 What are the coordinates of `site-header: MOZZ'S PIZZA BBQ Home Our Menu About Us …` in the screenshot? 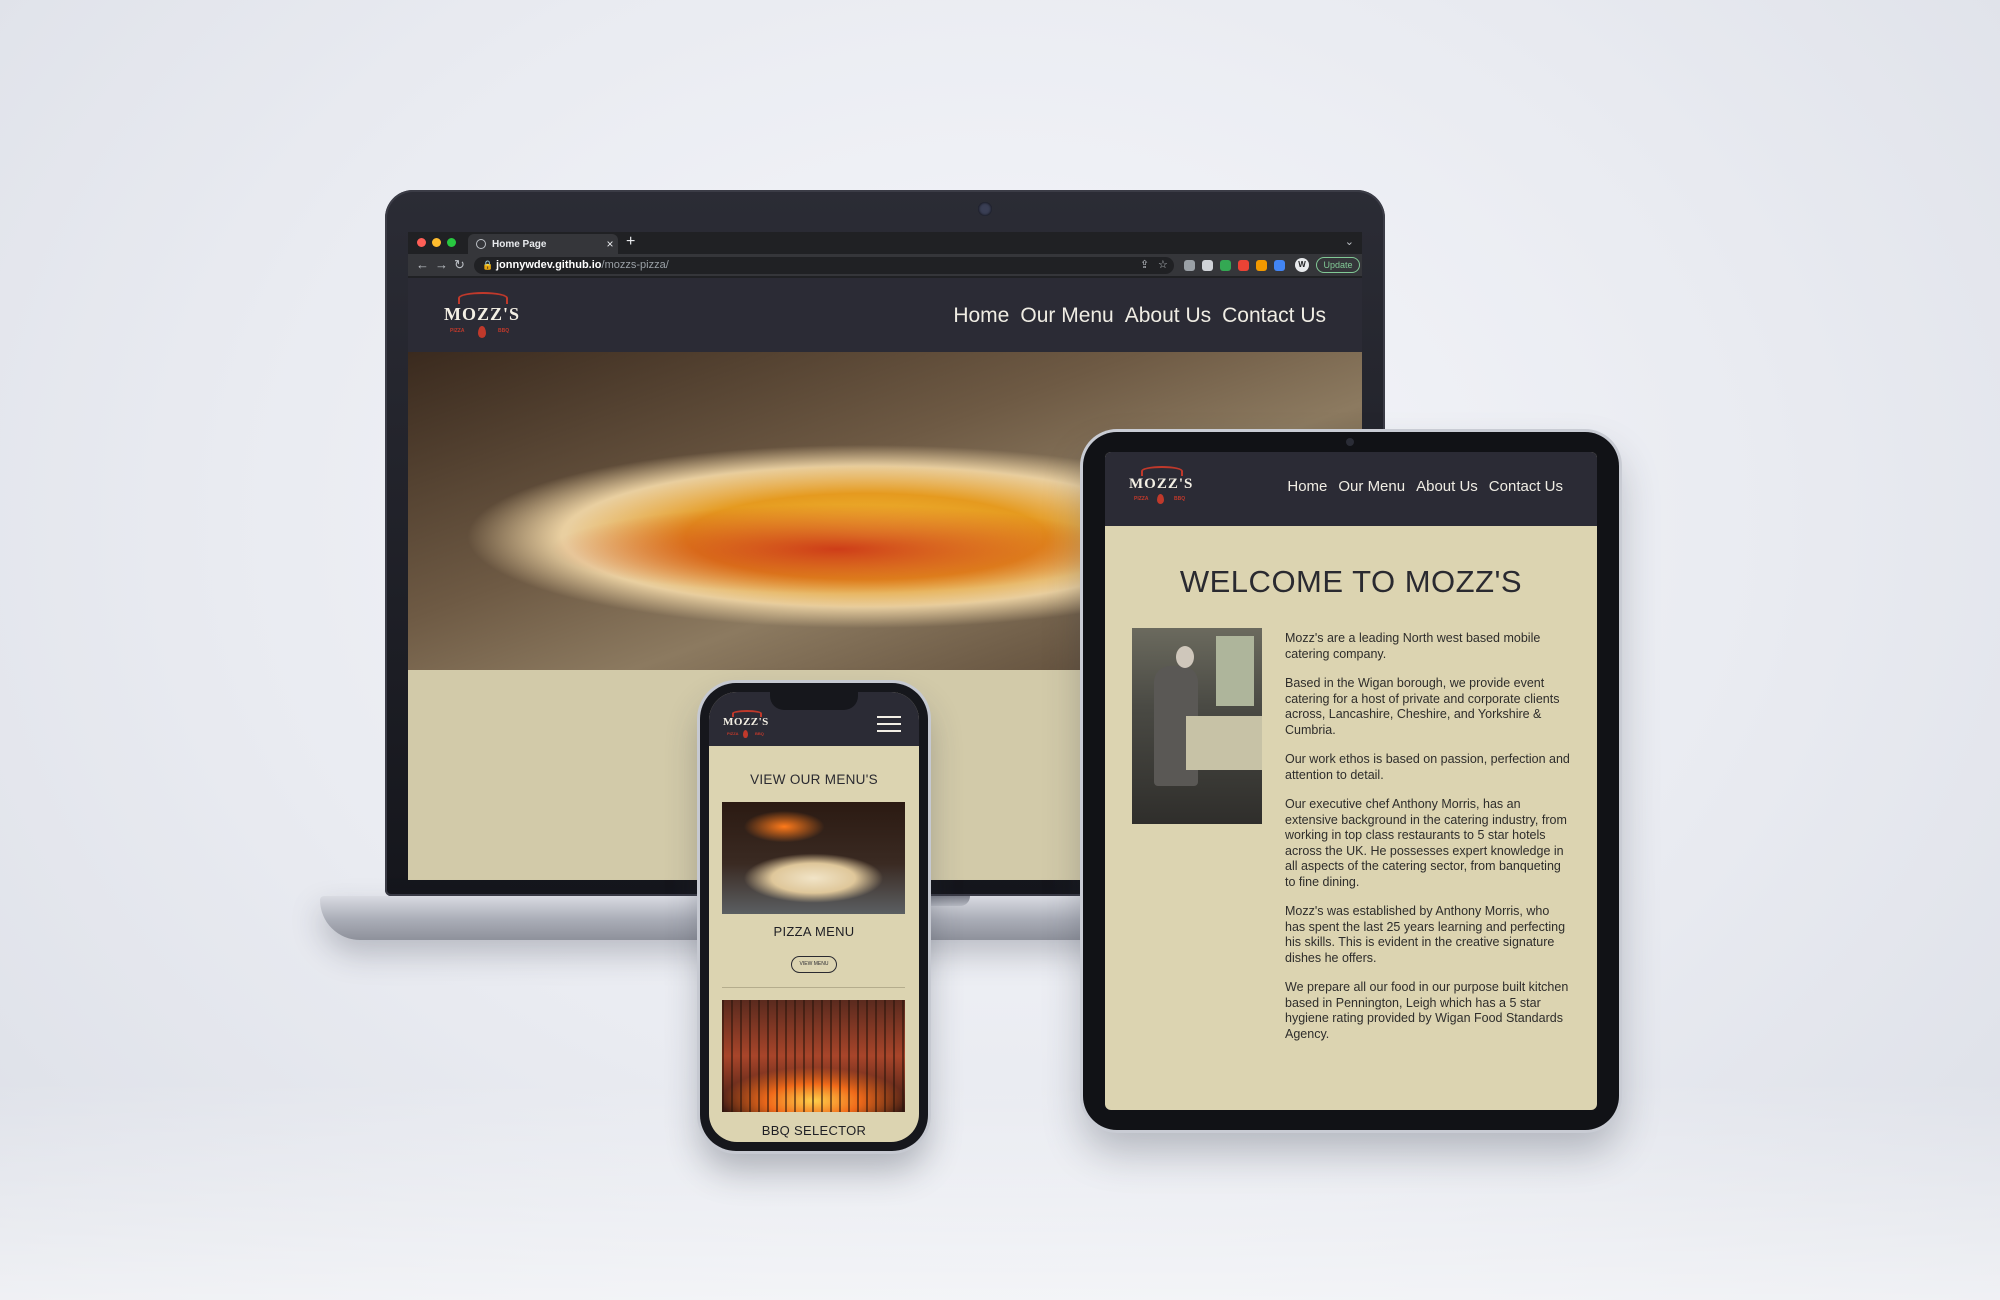 It's located at (885, 315).